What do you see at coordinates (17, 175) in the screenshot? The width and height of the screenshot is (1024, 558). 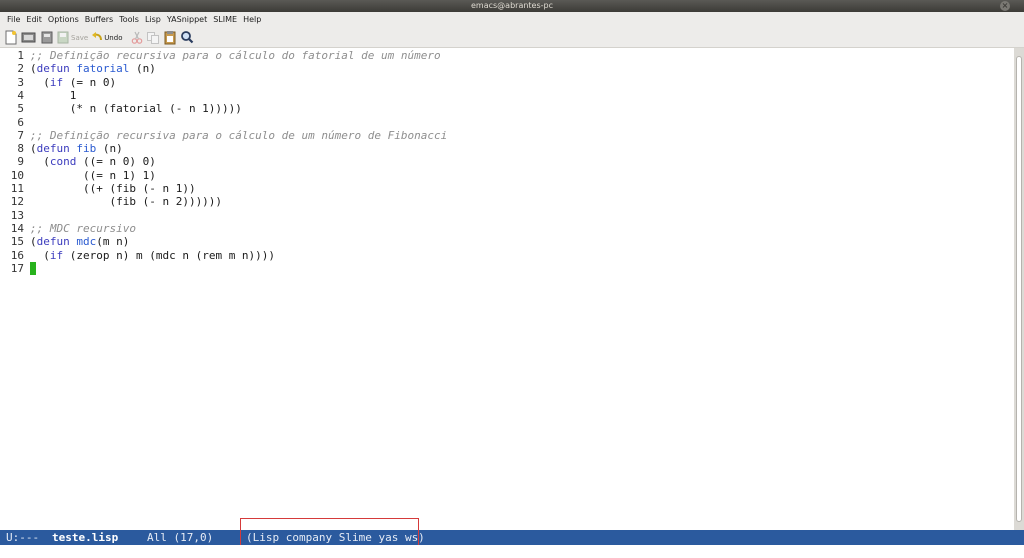 I see `line-number: 10` at bounding box center [17, 175].